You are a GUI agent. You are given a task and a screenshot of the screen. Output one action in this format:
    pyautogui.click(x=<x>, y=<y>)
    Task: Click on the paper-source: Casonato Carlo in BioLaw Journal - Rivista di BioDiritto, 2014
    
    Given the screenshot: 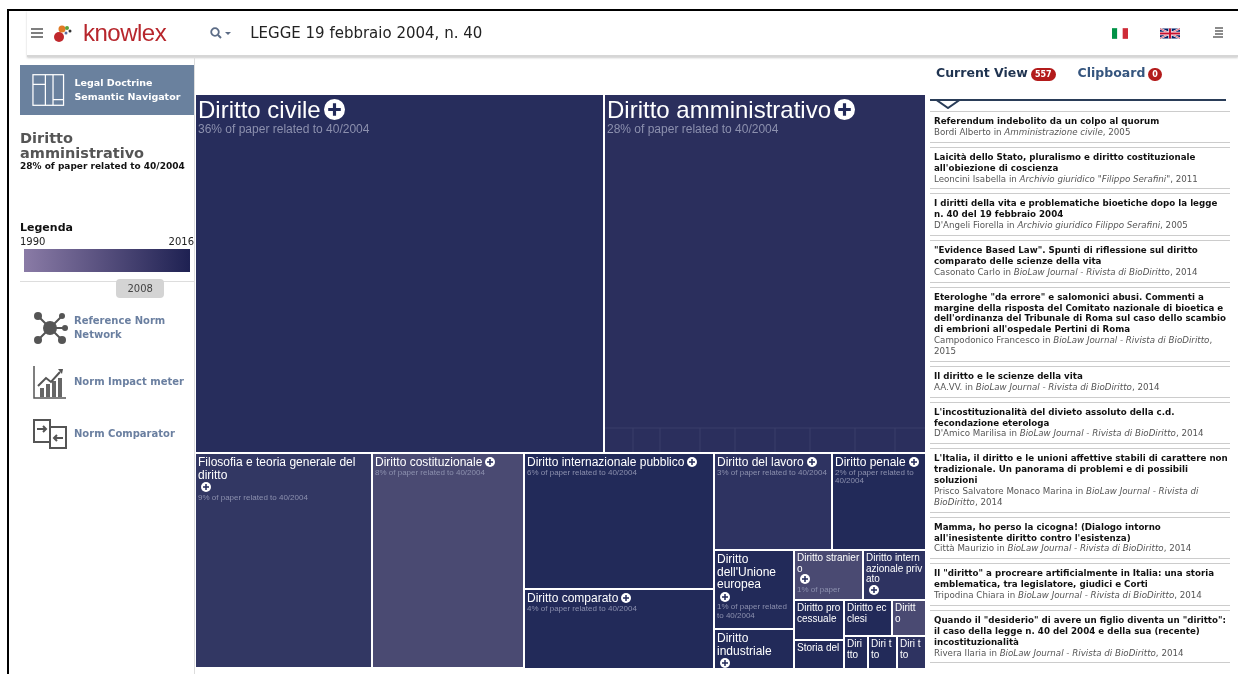 What is the action you would take?
    pyautogui.click(x=1066, y=272)
    